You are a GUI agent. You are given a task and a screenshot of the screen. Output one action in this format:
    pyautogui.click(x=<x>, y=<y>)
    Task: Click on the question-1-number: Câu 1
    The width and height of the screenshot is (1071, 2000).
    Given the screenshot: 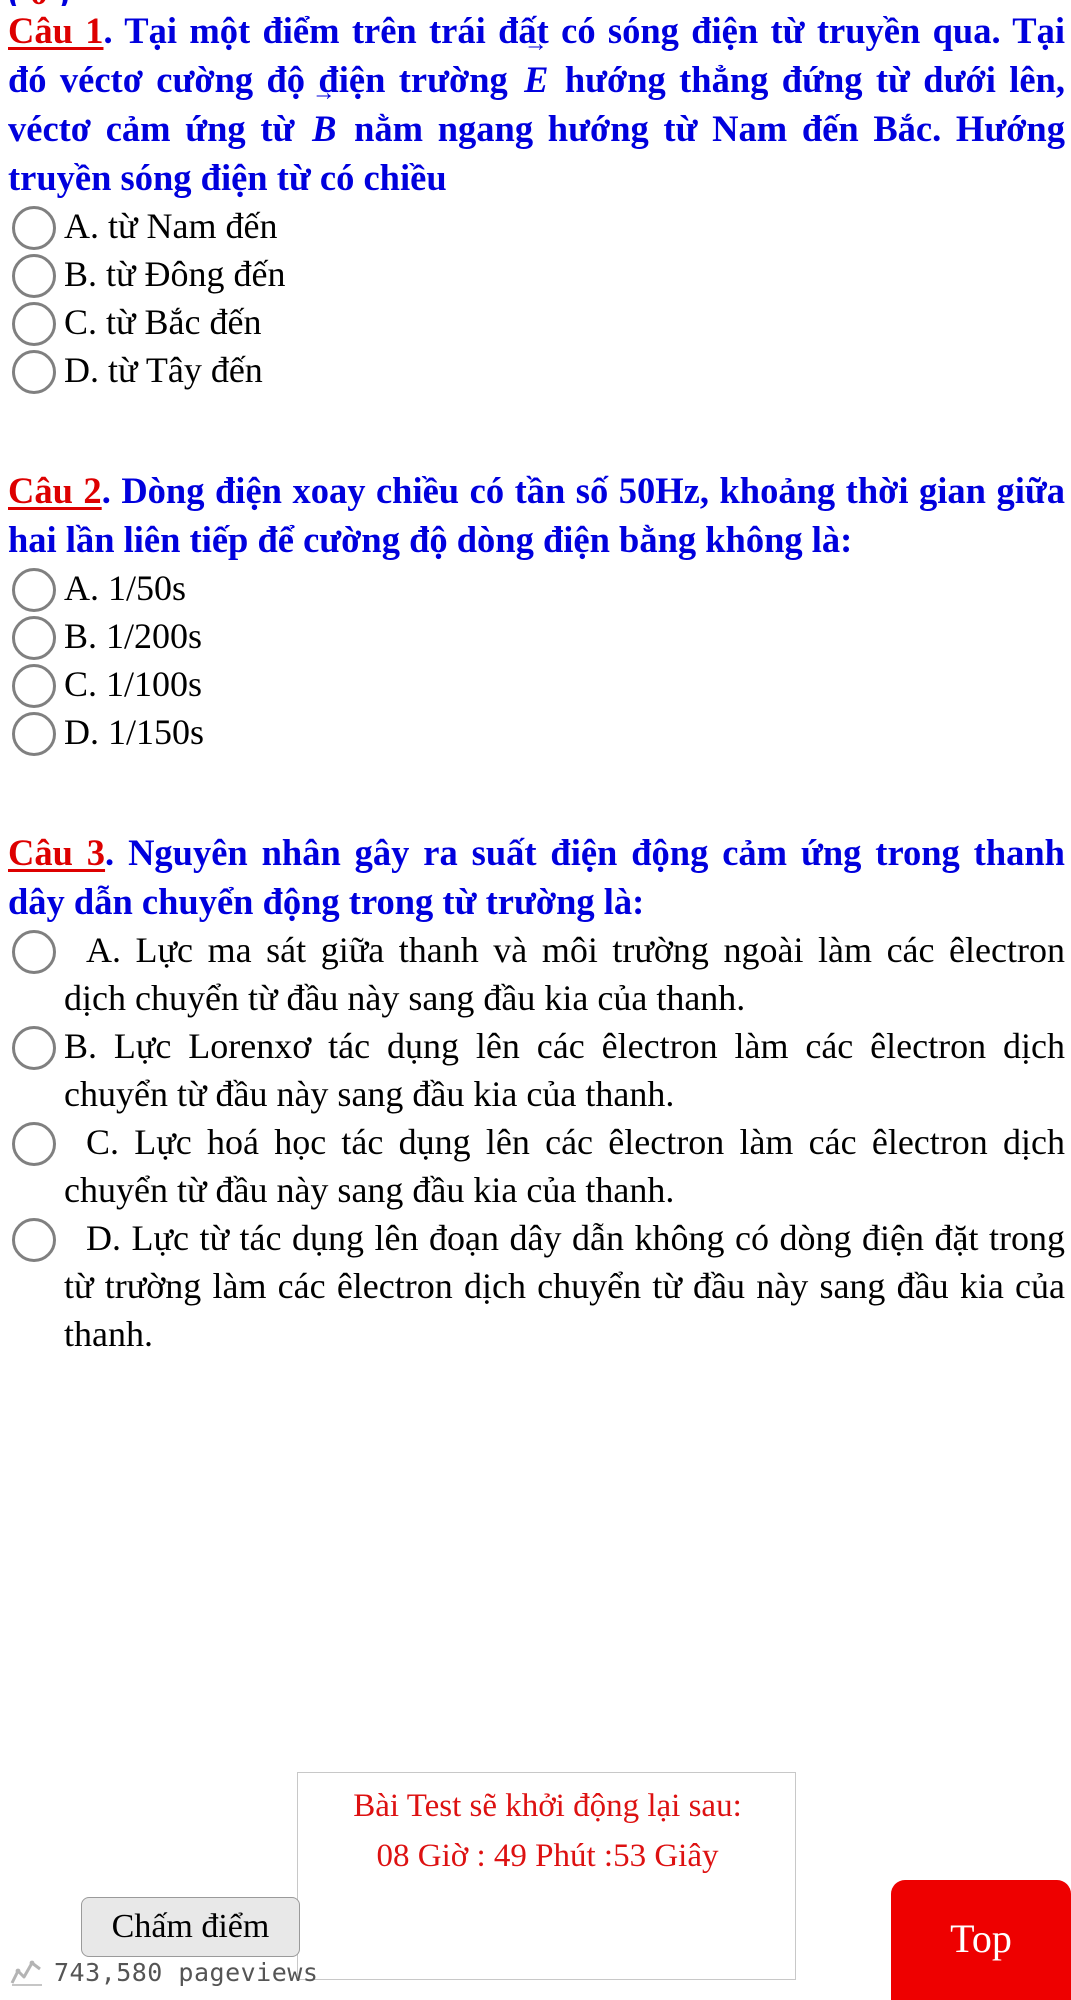 What is the action you would take?
    pyautogui.click(x=56, y=30)
    